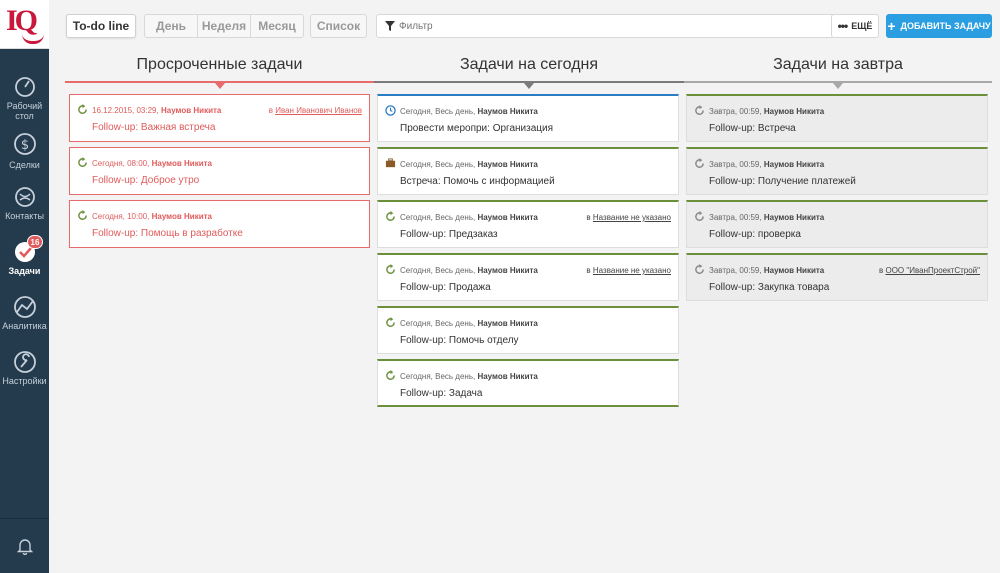 The image size is (1000, 573). What do you see at coordinates (224, 26) in the screenshot?
I see `week-button: Неделя` at bounding box center [224, 26].